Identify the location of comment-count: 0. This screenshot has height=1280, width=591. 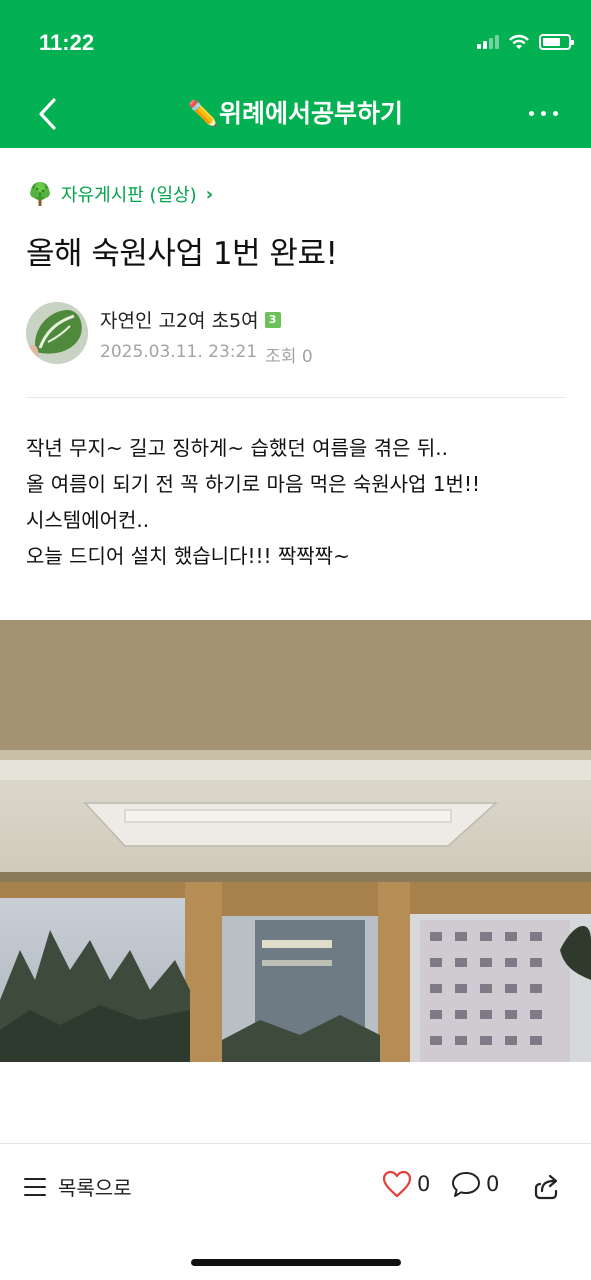
(493, 1184).